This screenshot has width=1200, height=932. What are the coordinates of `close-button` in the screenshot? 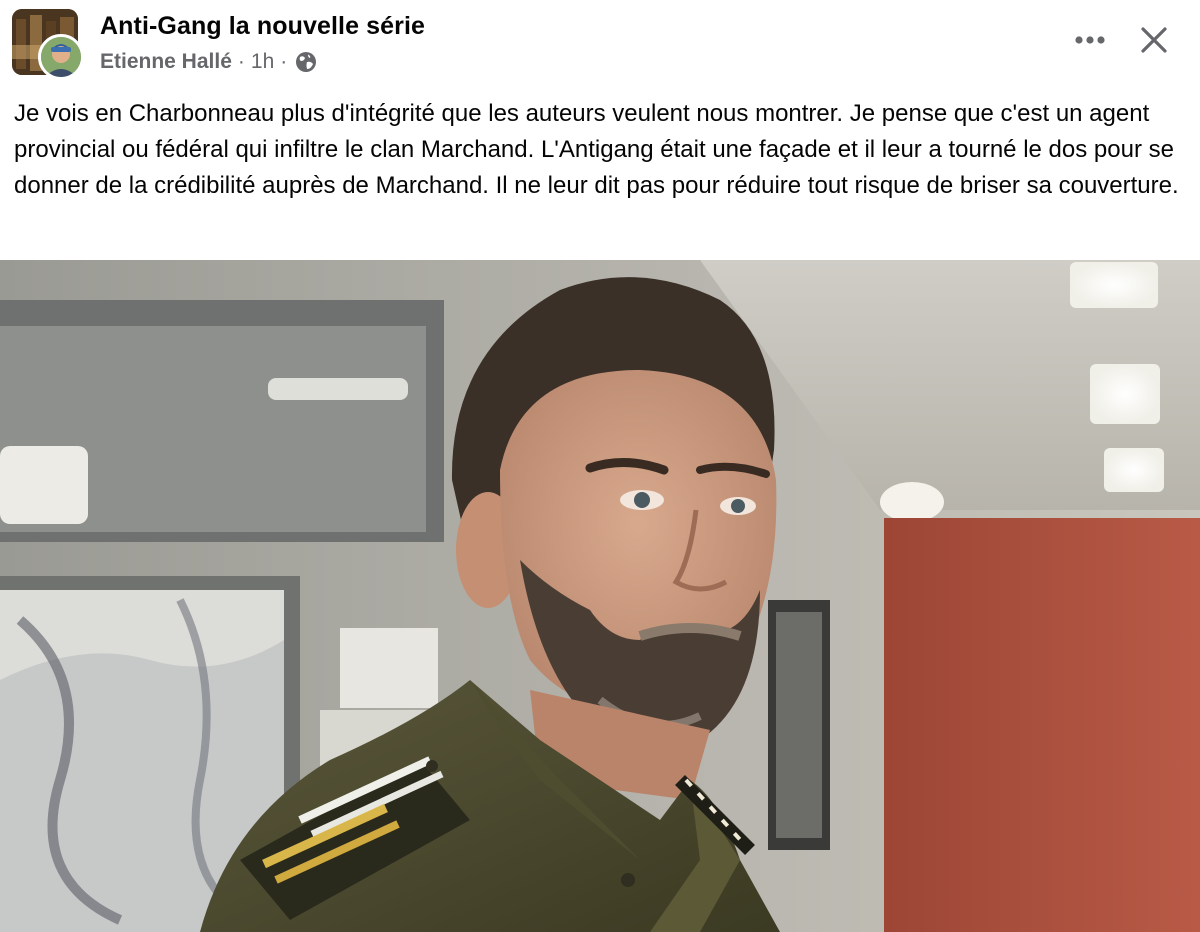 It's located at (1154, 42).